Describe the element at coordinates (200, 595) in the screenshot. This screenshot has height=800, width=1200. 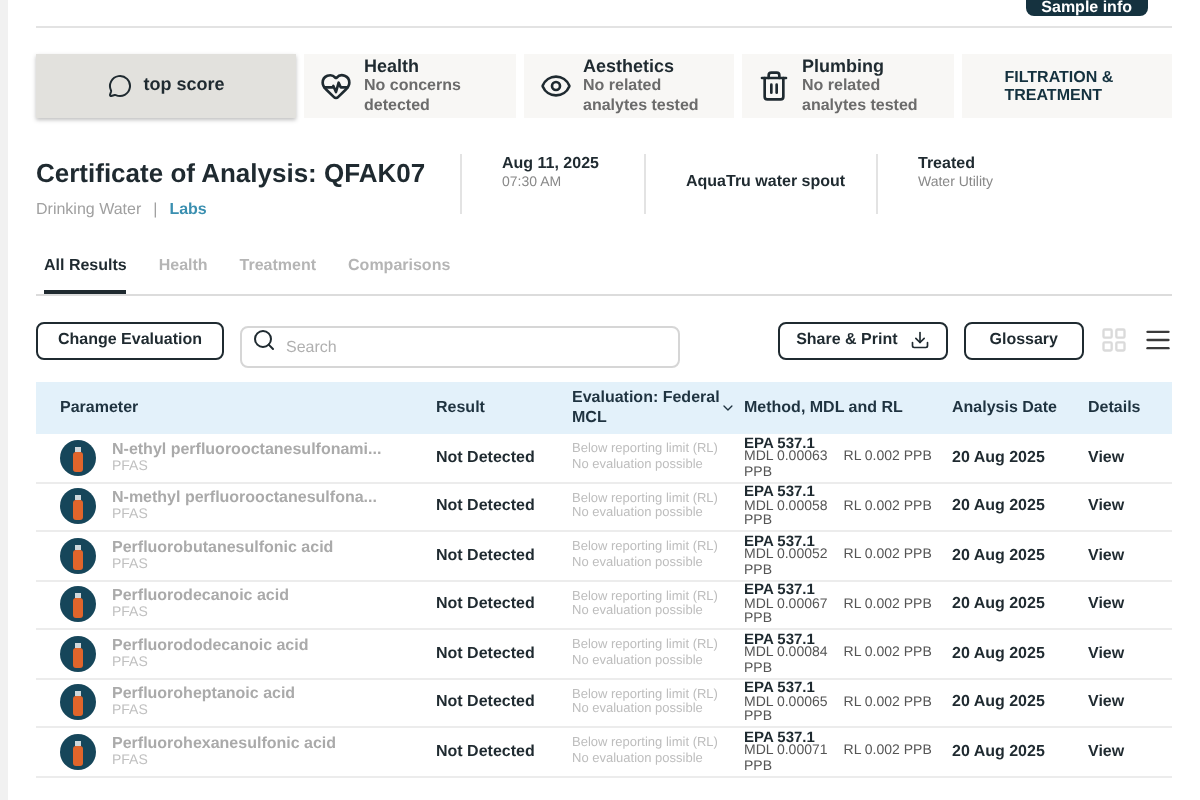
I see `parameter-name: Perfluorodecanoic acid` at that location.